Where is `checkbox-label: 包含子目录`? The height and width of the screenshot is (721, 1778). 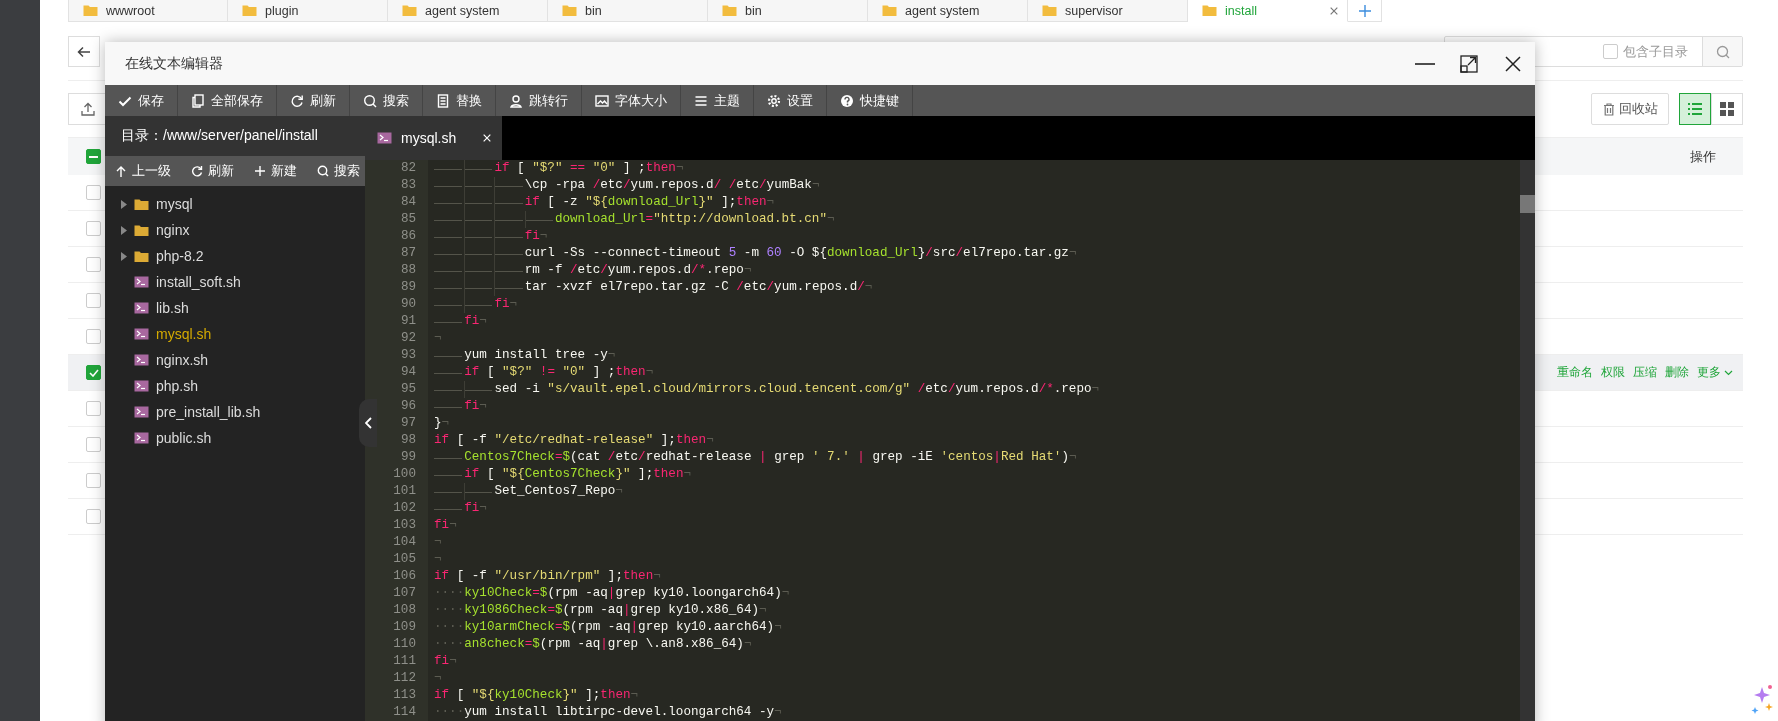 checkbox-label: 包含子目录 is located at coordinates (1655, 51).